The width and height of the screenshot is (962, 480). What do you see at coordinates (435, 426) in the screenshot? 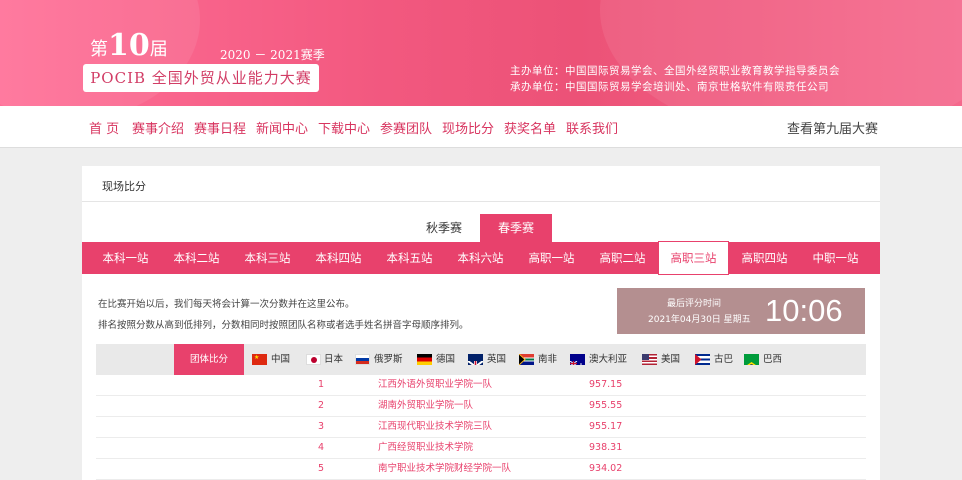
I see `team-cell: 江西现代职业技术学院三队` at bounding box center [435, 426].